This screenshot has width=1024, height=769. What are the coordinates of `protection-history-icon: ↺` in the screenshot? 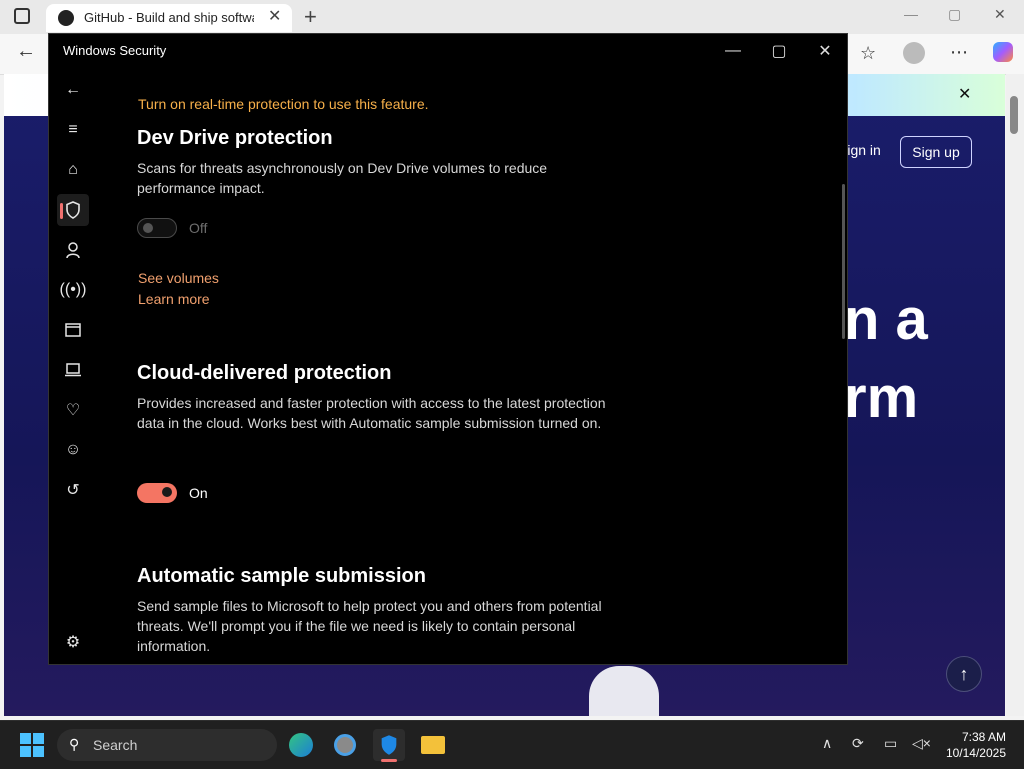 It's located at (73, 490).